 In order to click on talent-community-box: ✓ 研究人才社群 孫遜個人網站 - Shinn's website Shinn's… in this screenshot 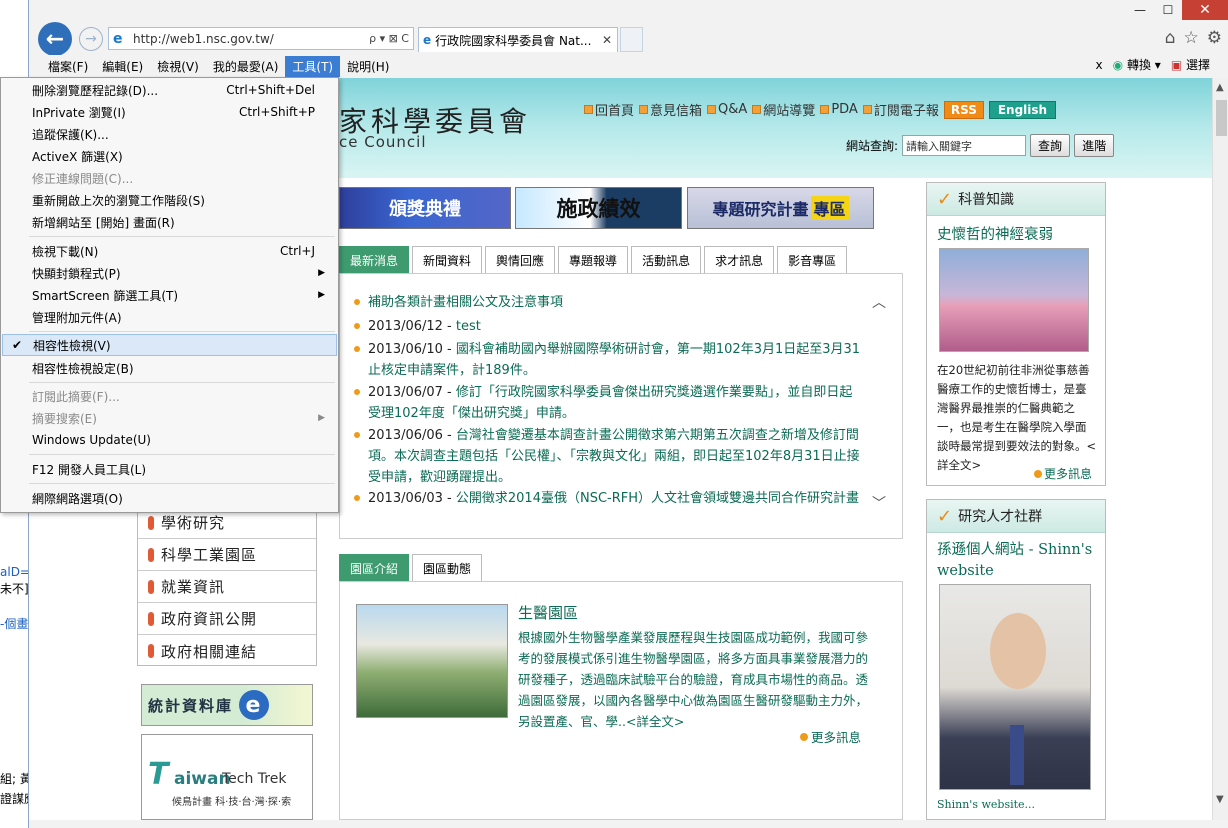, I will do `click(1016, 659)`.